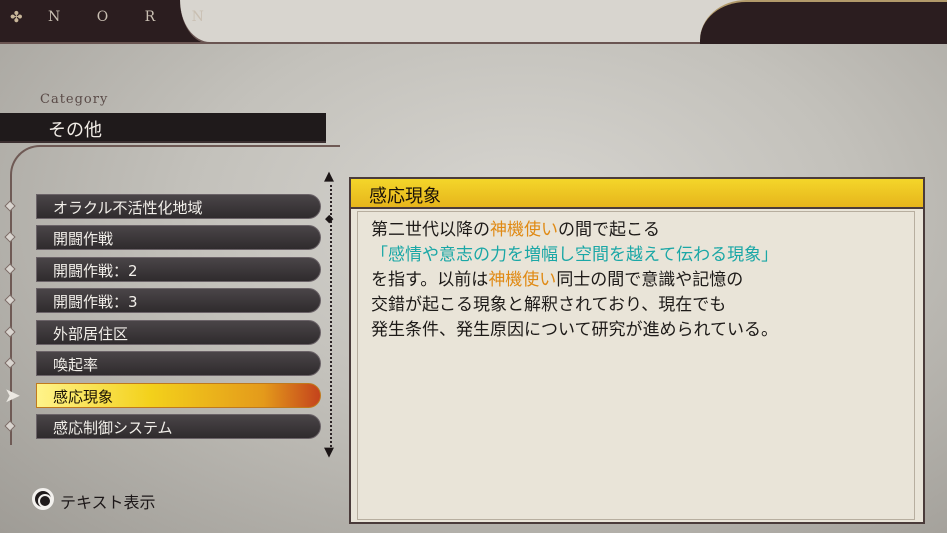 The image size is (947, 533). Describe the element at coordinates (637, 194) in the screenshot. I see `panel-title-bar: 感応現象` at that location.